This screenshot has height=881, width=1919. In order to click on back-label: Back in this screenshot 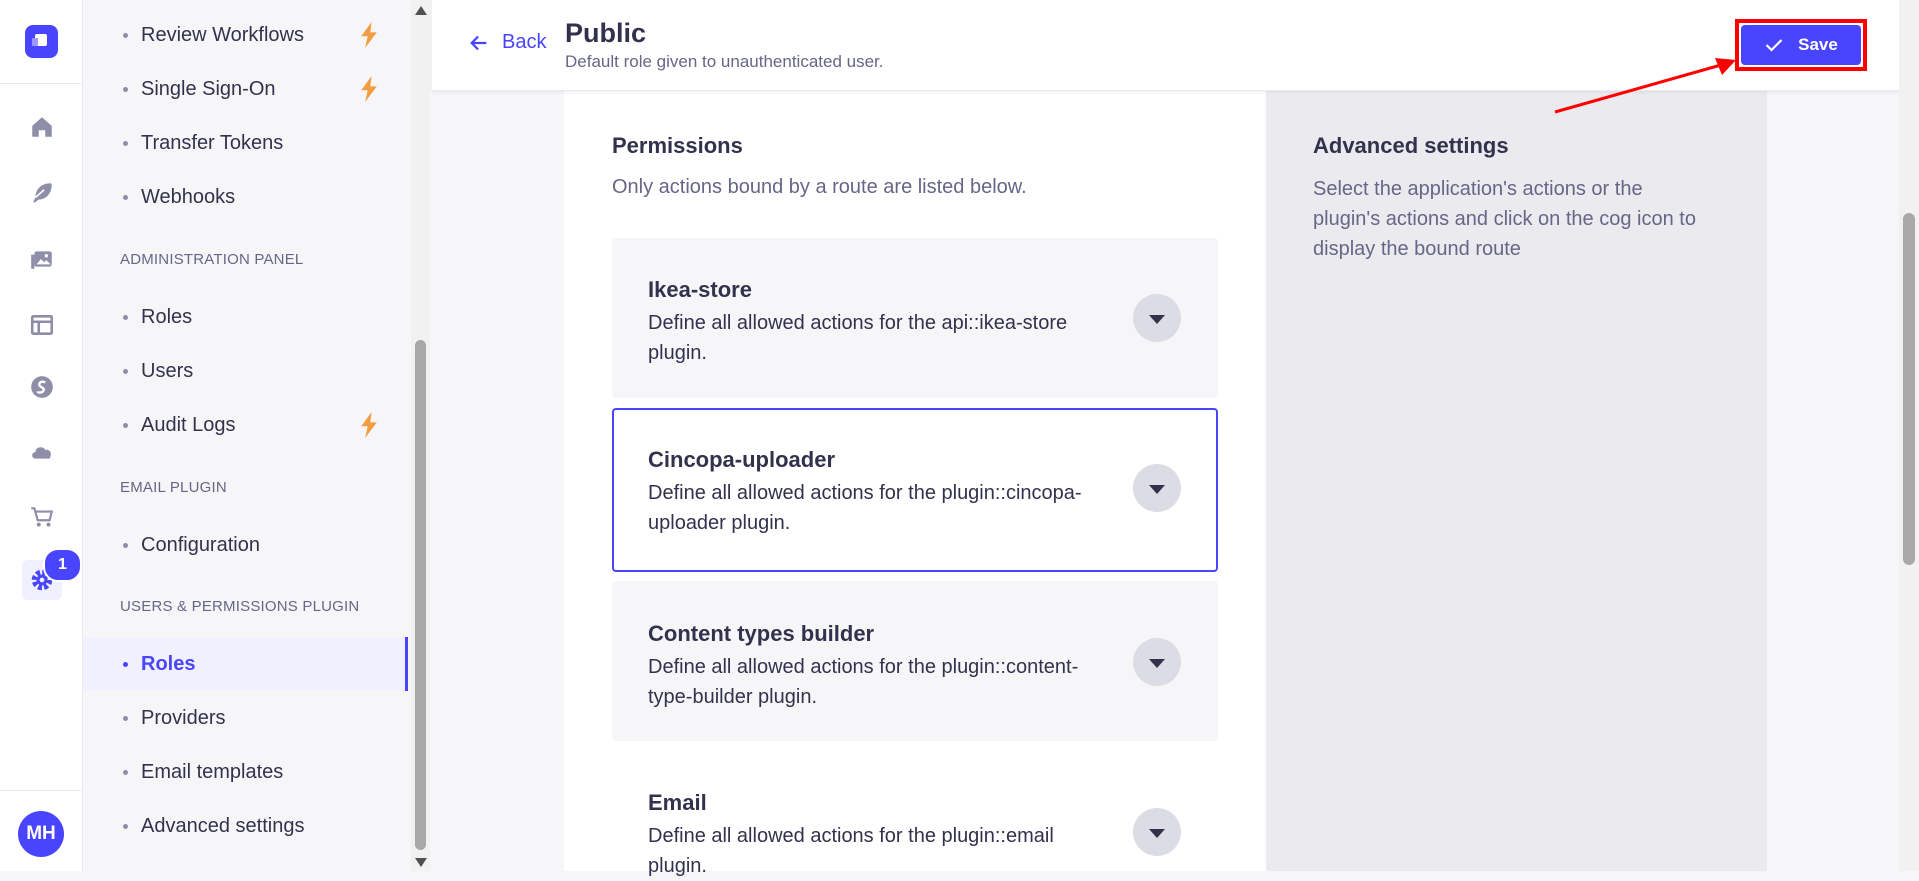, I will do `click(524, 42)`.